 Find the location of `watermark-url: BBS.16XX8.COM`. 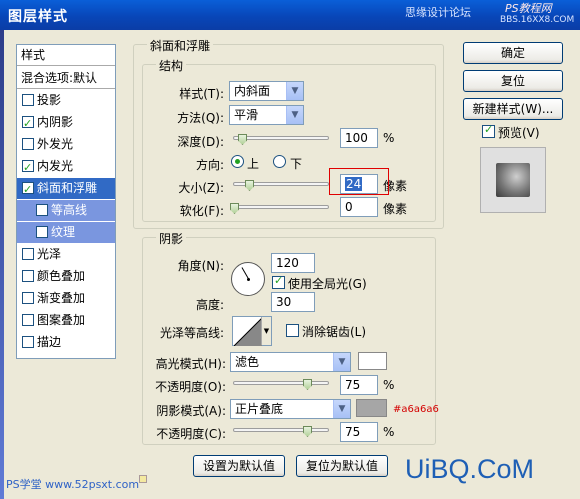

watermark-url: BBS.16XX8.COM is located at coordinates (537, 20).